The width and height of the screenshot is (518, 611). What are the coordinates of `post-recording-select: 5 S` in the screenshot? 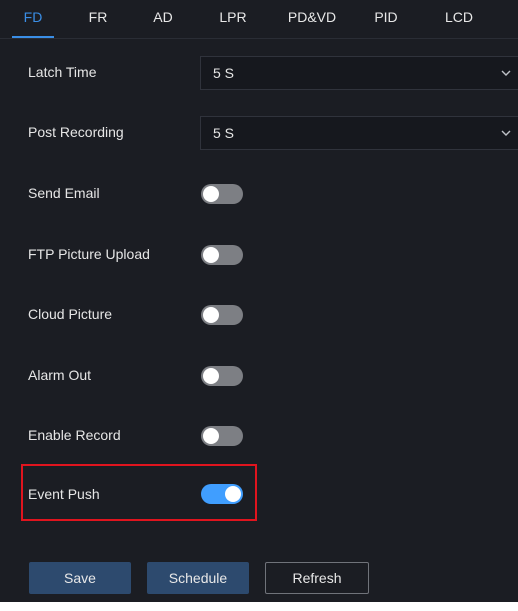 It's located at (359, 133).